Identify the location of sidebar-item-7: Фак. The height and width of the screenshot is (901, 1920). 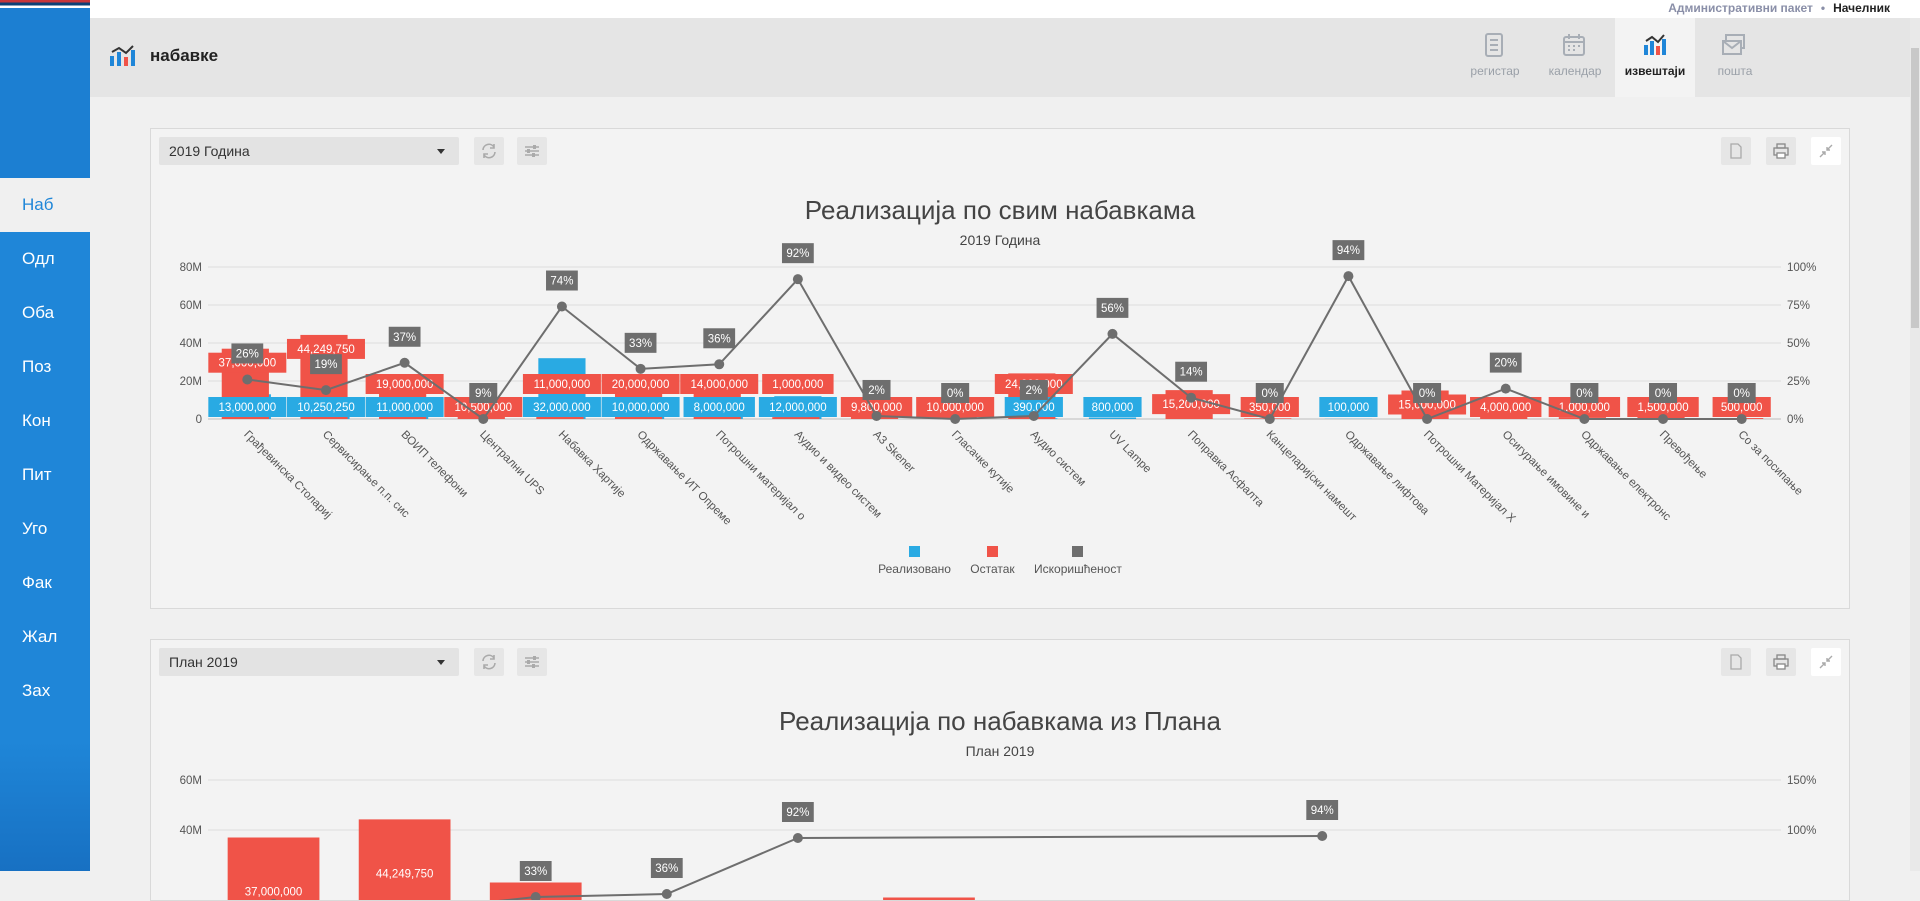
(45, 583).